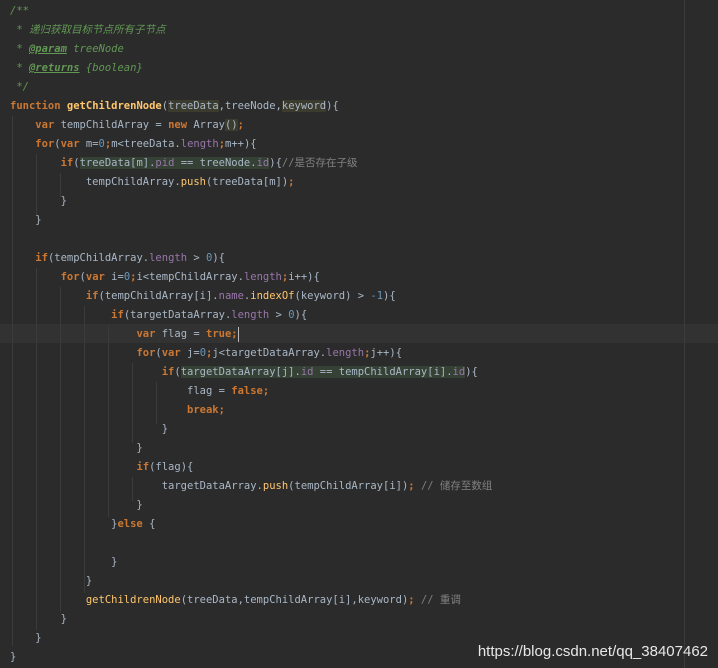  What do you see at coordinates (251, 182) in the screenshot?
I see `code-line: tempChildArray.push(treeData[m]);` at bounding box center [251, 182].